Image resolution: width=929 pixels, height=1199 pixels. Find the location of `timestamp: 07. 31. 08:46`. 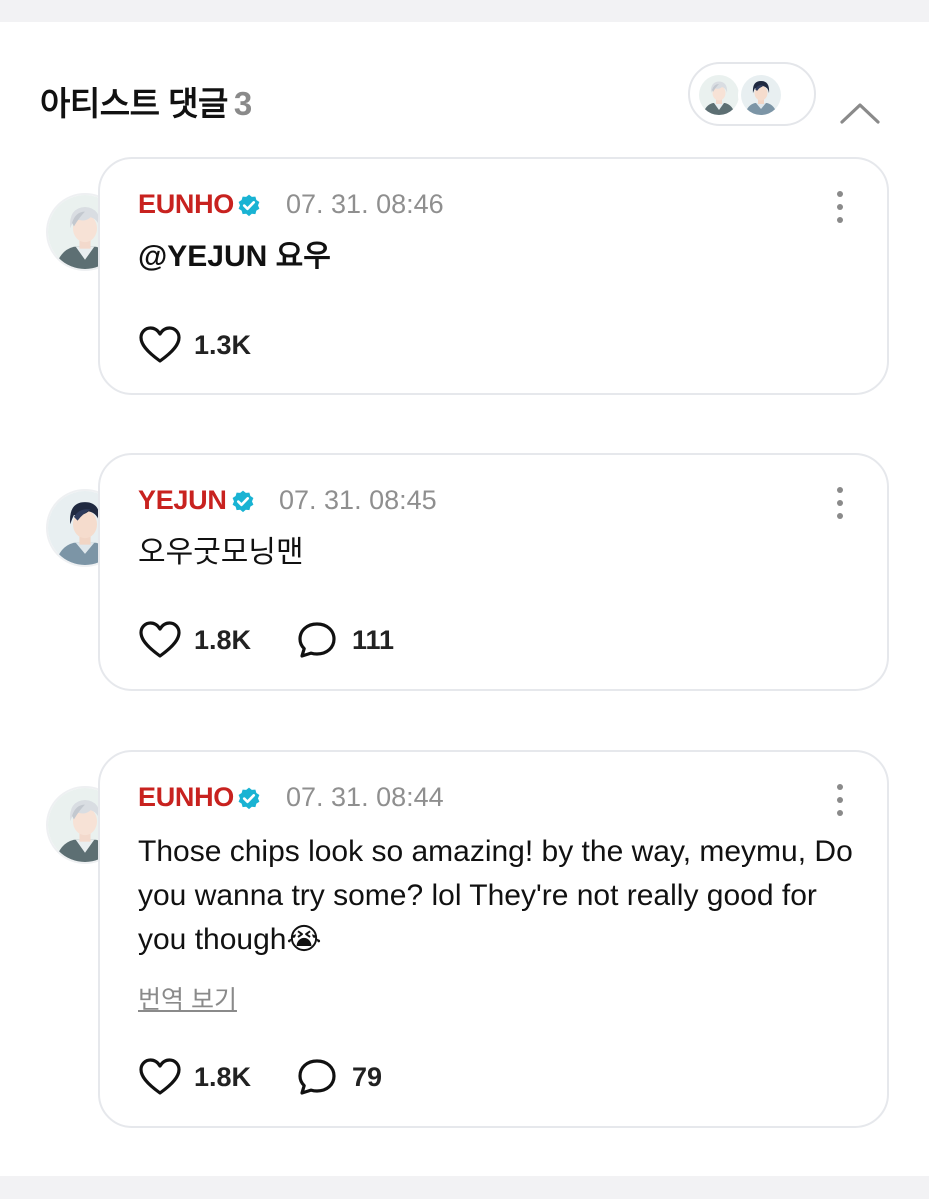

timestamp: 07. 31. 08:46 is located at coordinates (365, 204).